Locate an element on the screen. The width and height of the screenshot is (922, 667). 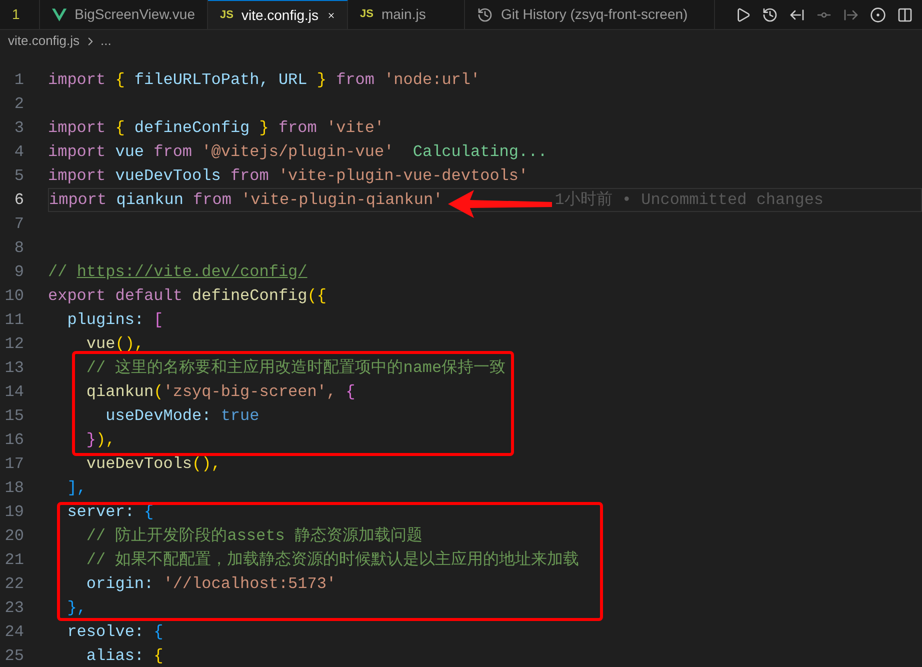
tab-label: 1 is located at coordinates (16, 14).